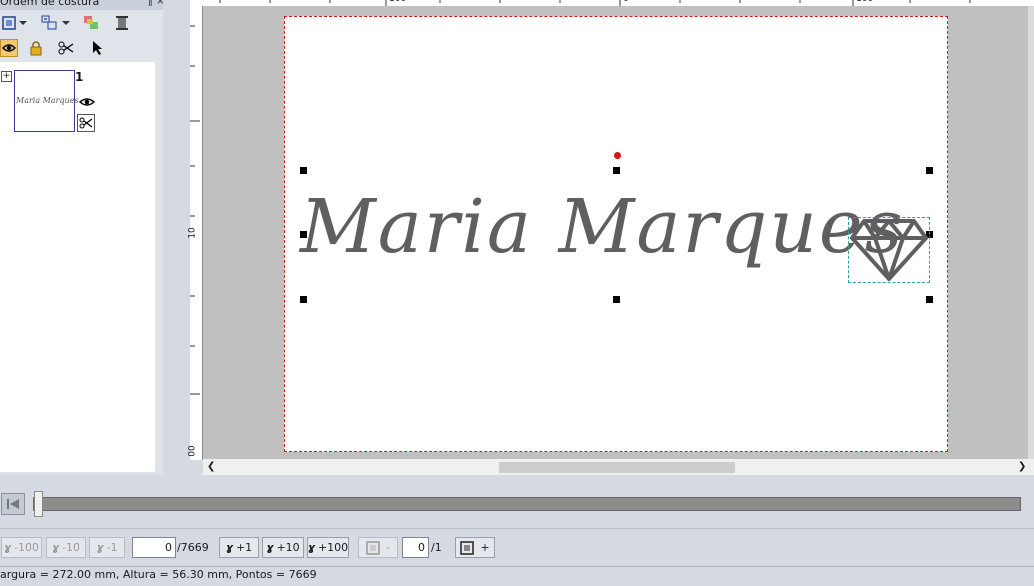  I want to click on visibility-eye-icon, so click(87, 102).